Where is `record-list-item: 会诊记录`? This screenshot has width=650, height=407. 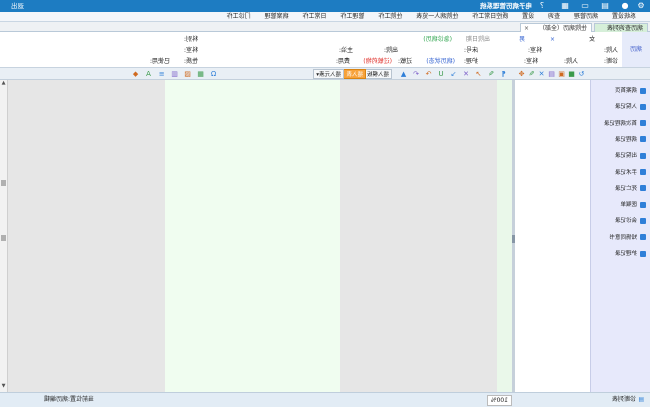
record-list-item: 会诊记录 is located at coordinates (630, 221).